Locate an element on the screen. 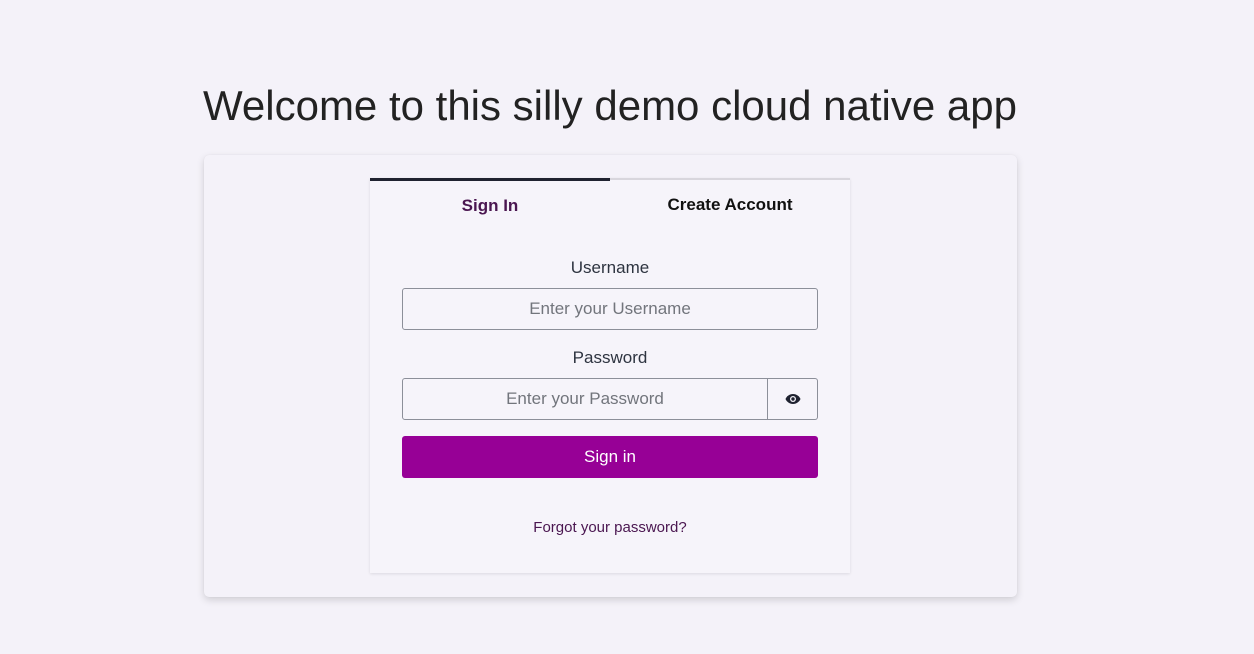 The height and width of the screenshot is (654, 1254). password-label: Password is located at coordinates (610, 357).